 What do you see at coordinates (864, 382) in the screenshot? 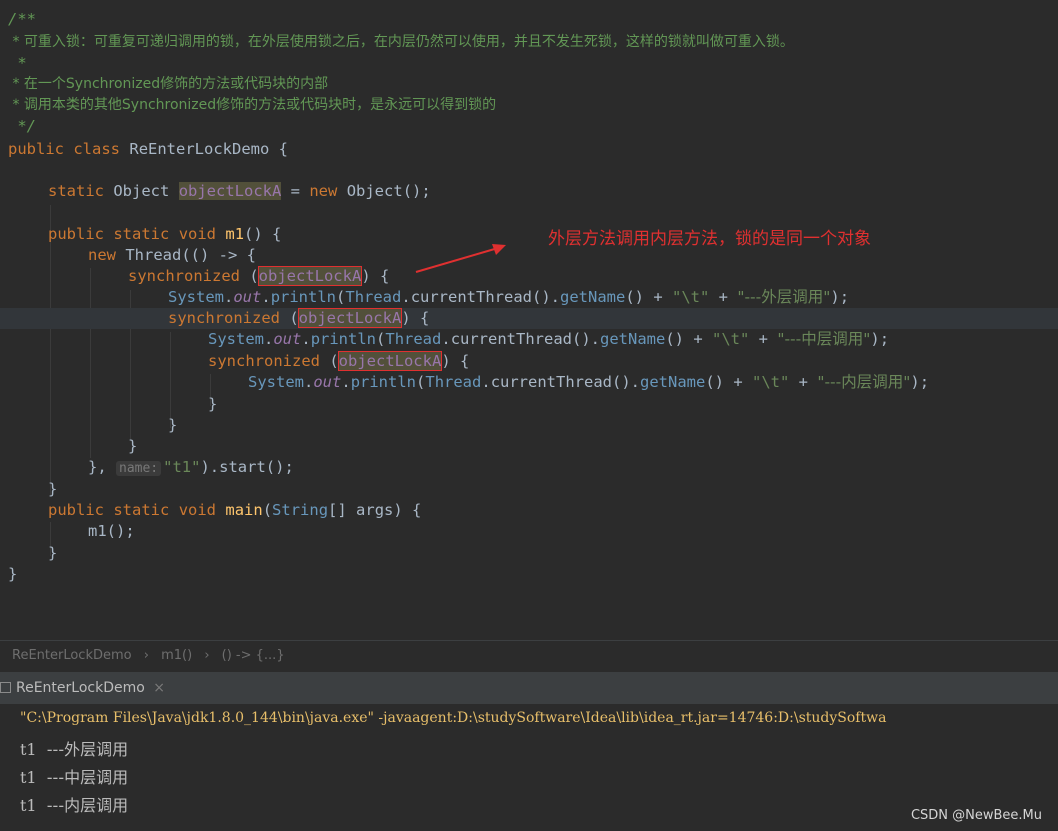
I see `string-literal: "---内层调用"` at bounding box center [864, 382].